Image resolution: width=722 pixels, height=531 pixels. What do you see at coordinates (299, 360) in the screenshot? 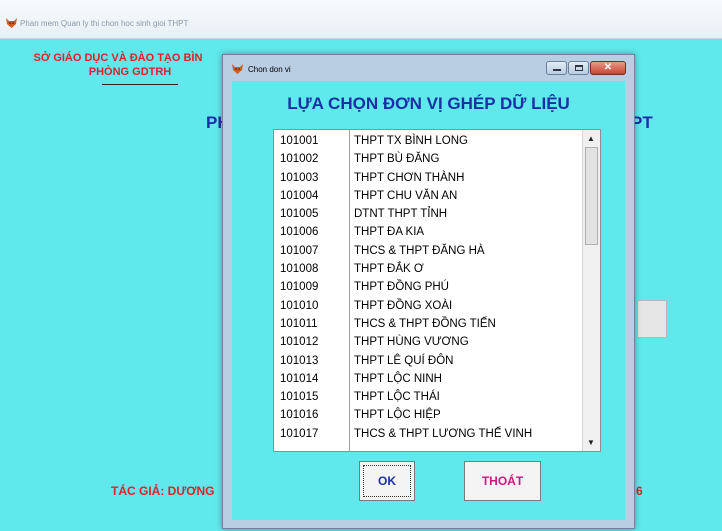
I see `unit-code: 101013` at bounding box center [299, 360].